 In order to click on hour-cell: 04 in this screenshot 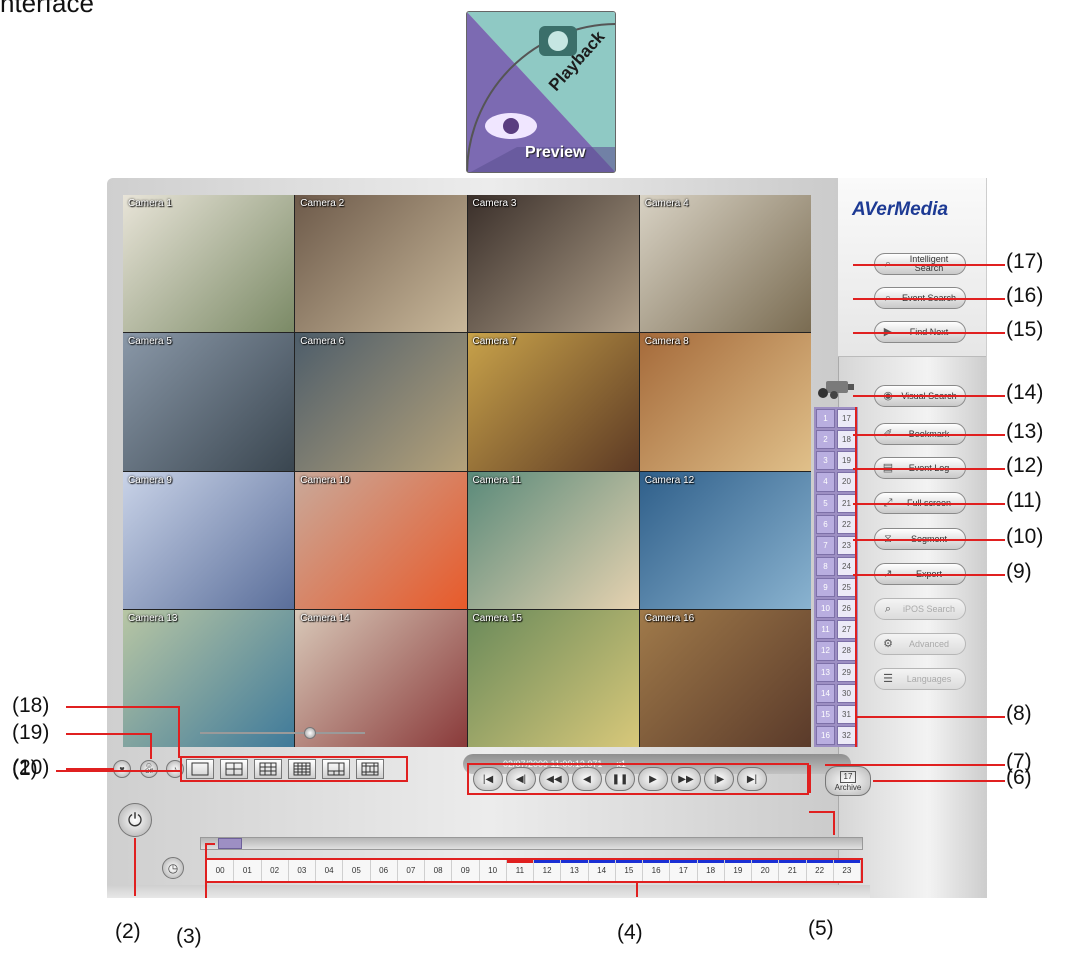, I will do `click(330, 870)`.